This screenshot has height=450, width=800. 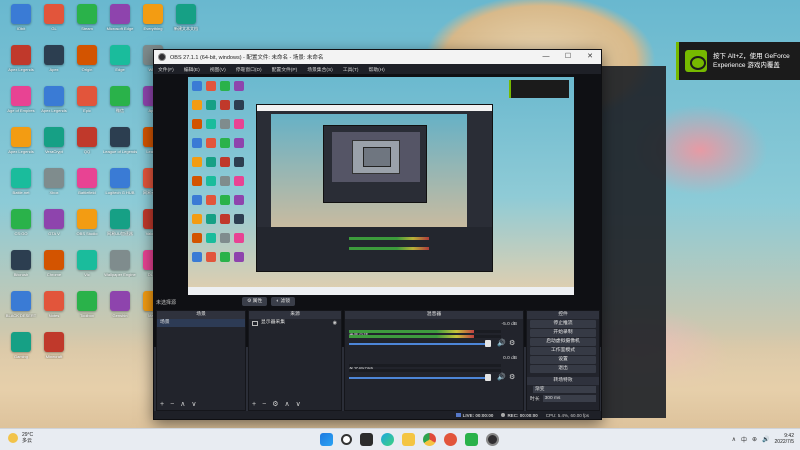 What do you see at coordinates (120, 58) in the screenshot?
I see `desktop-icon-9: Edge` at bounding box center [120, 58].